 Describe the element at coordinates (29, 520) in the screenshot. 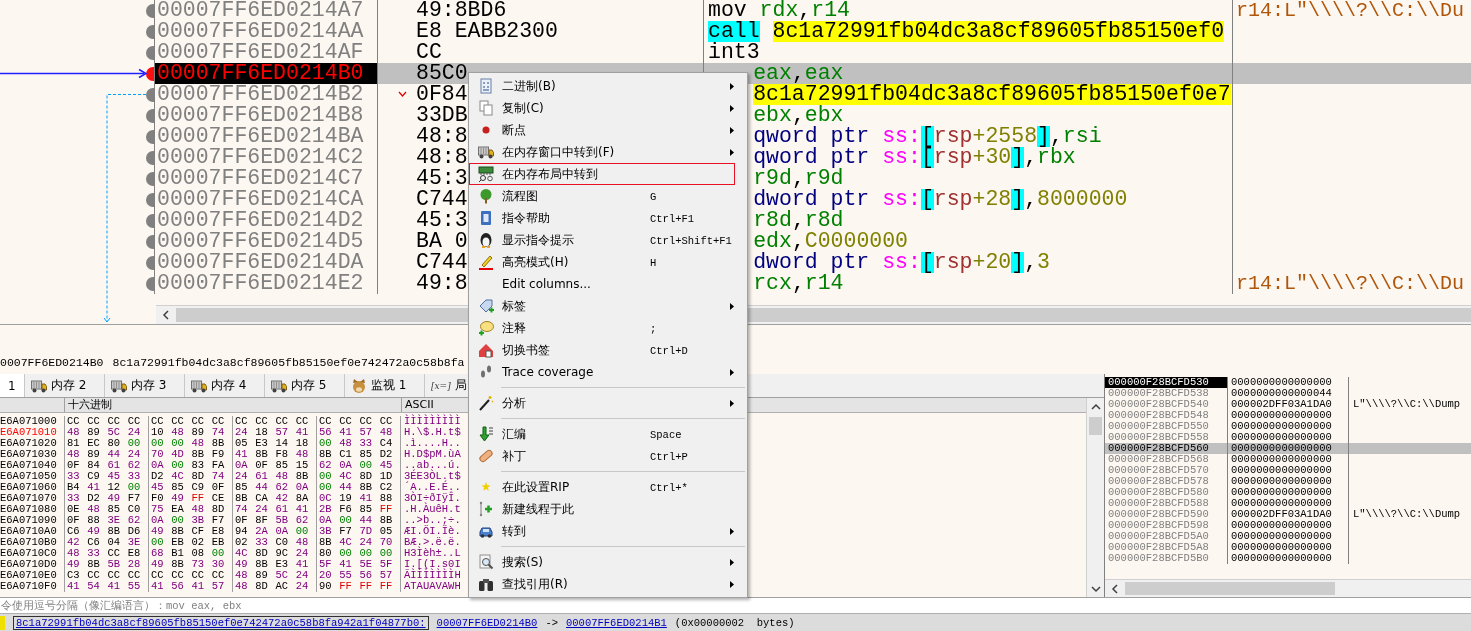

I see `dump-address: E6A071090` at that location.